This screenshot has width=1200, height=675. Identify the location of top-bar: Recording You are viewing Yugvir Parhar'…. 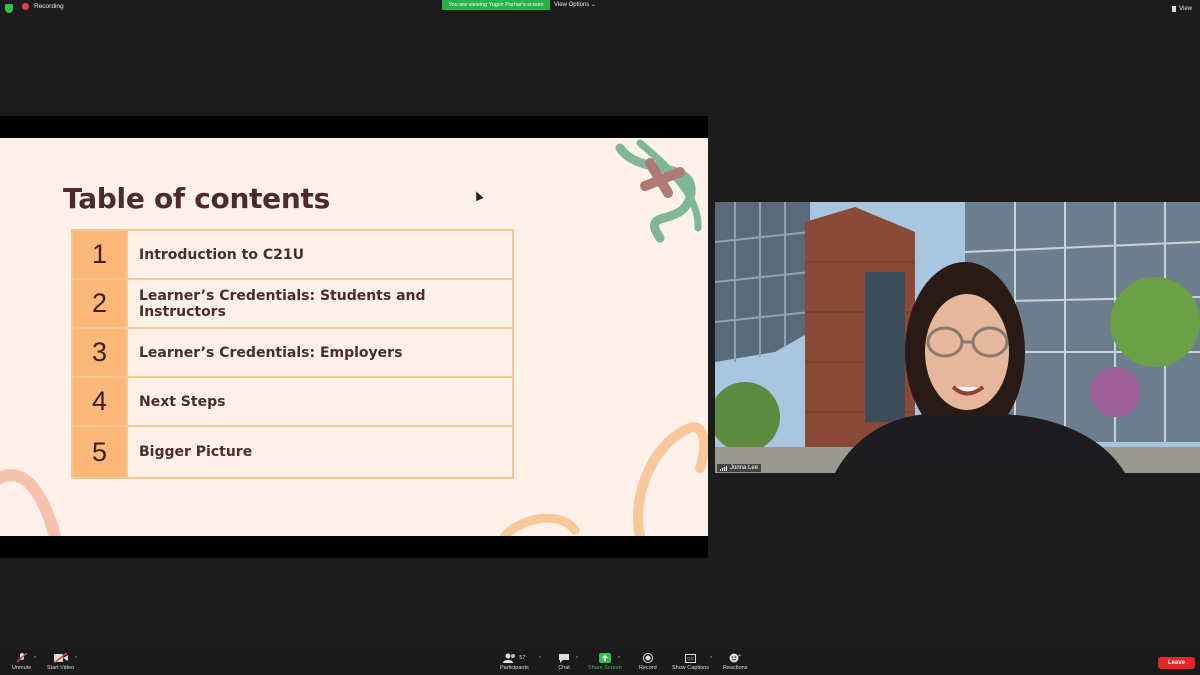
(600, 9).